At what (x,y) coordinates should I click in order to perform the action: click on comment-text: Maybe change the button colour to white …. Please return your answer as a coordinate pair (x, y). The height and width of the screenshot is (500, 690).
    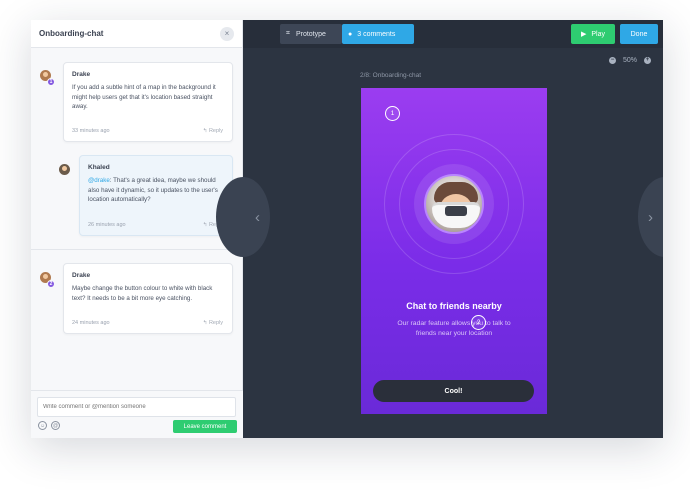
    Looking at the image, I should click on (142, 293).